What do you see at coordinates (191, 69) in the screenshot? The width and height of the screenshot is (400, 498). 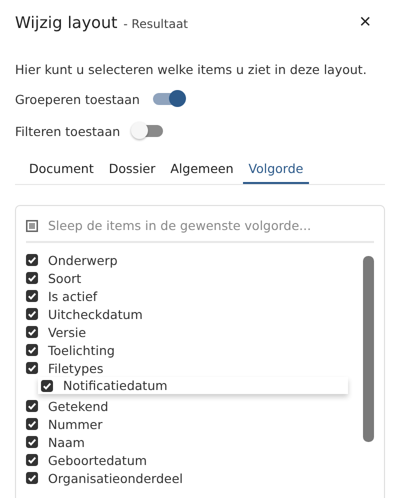 I see `intro-text: Hier kunt u selecteren welke items u ziet in deze layout.` at bounding box center [191, 69].